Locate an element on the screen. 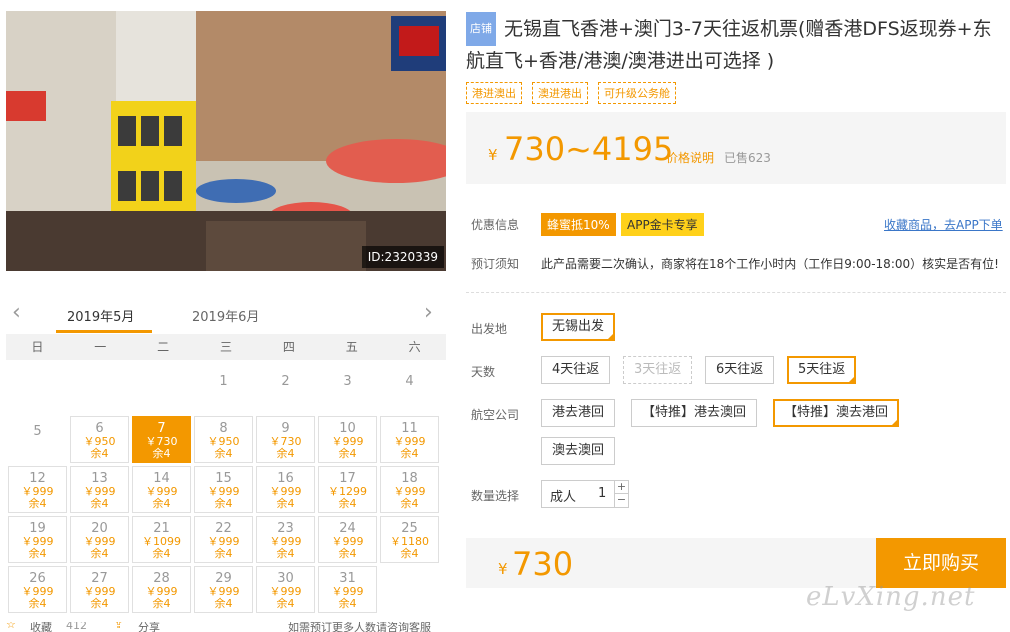  buy-now-button: 立即购买 is located at coordinates (941, 563).